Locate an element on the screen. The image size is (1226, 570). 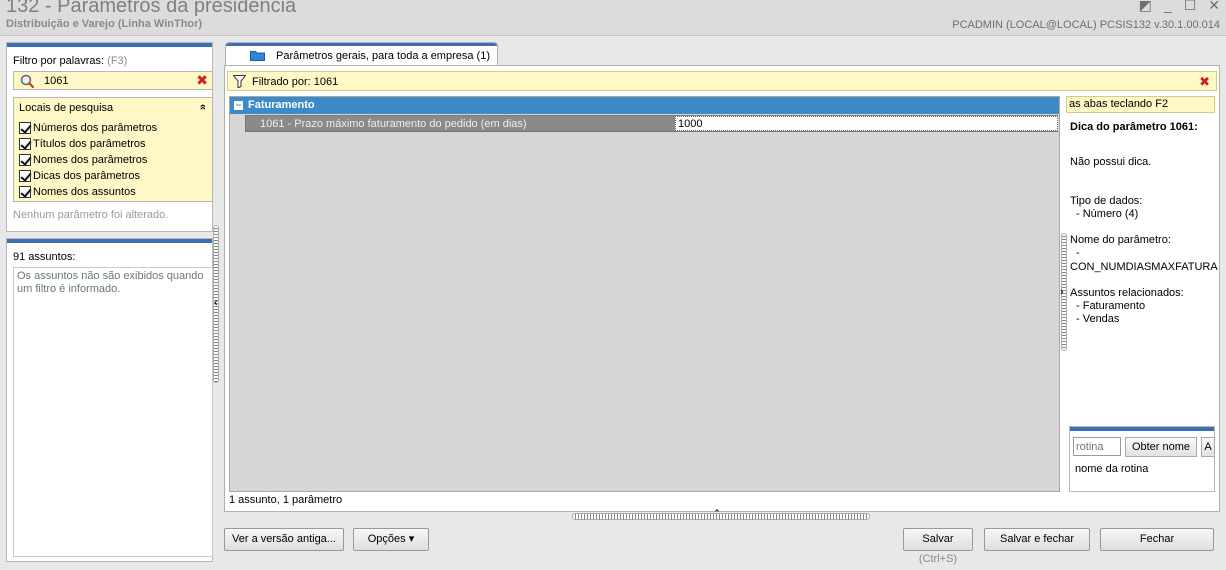
param-name-label: Nome do parâmetro: is located at coordinates (1120, 240).